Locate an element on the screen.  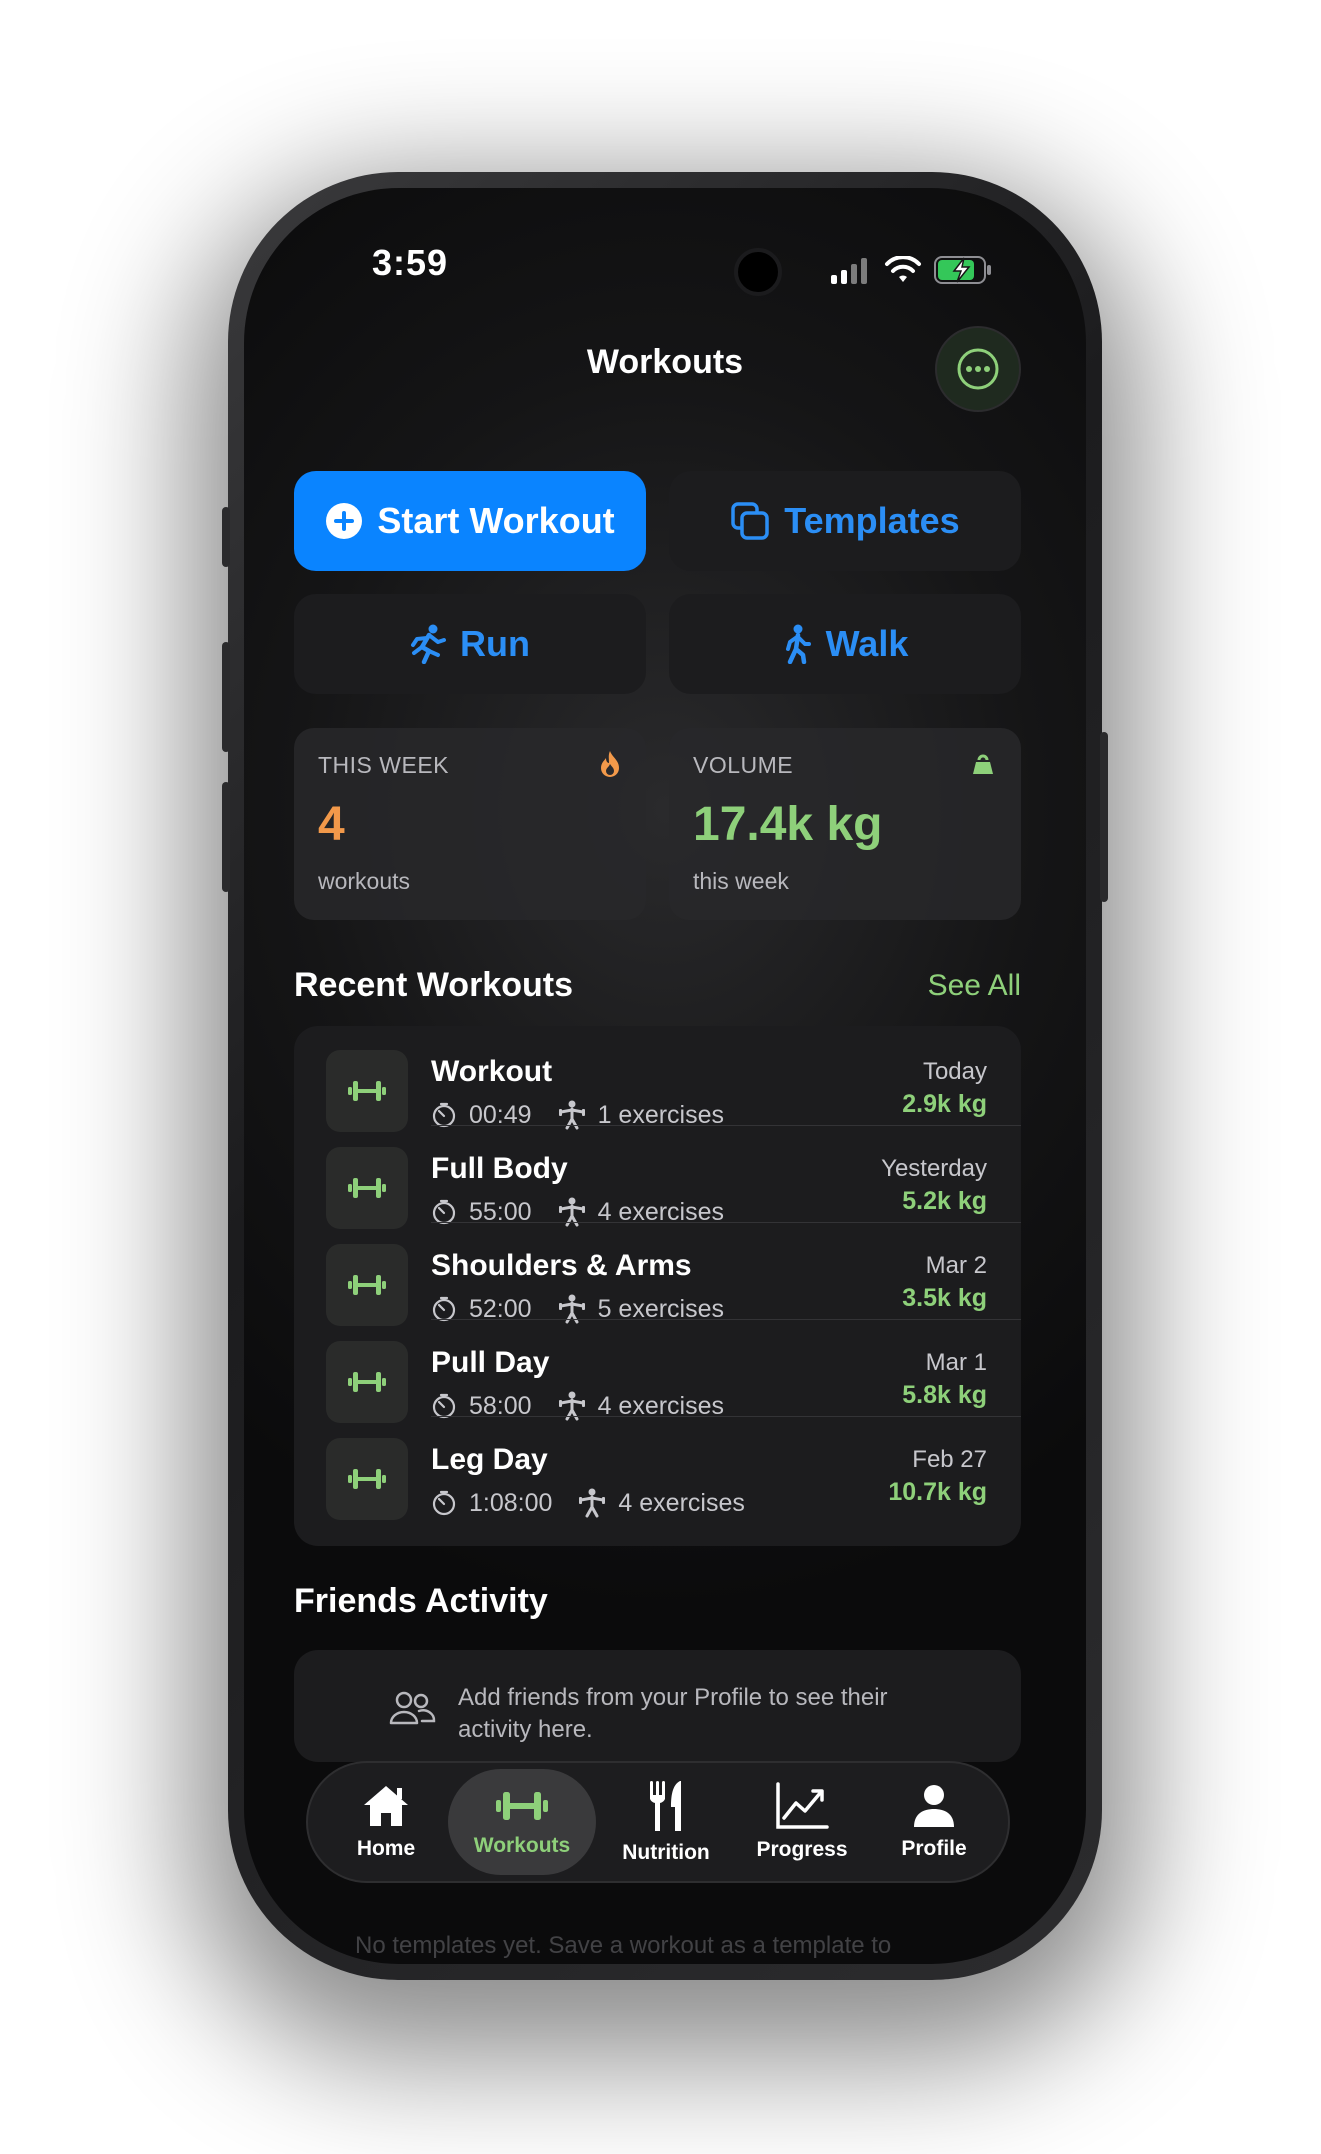
more-options-button is located at coordinates (978, 369).